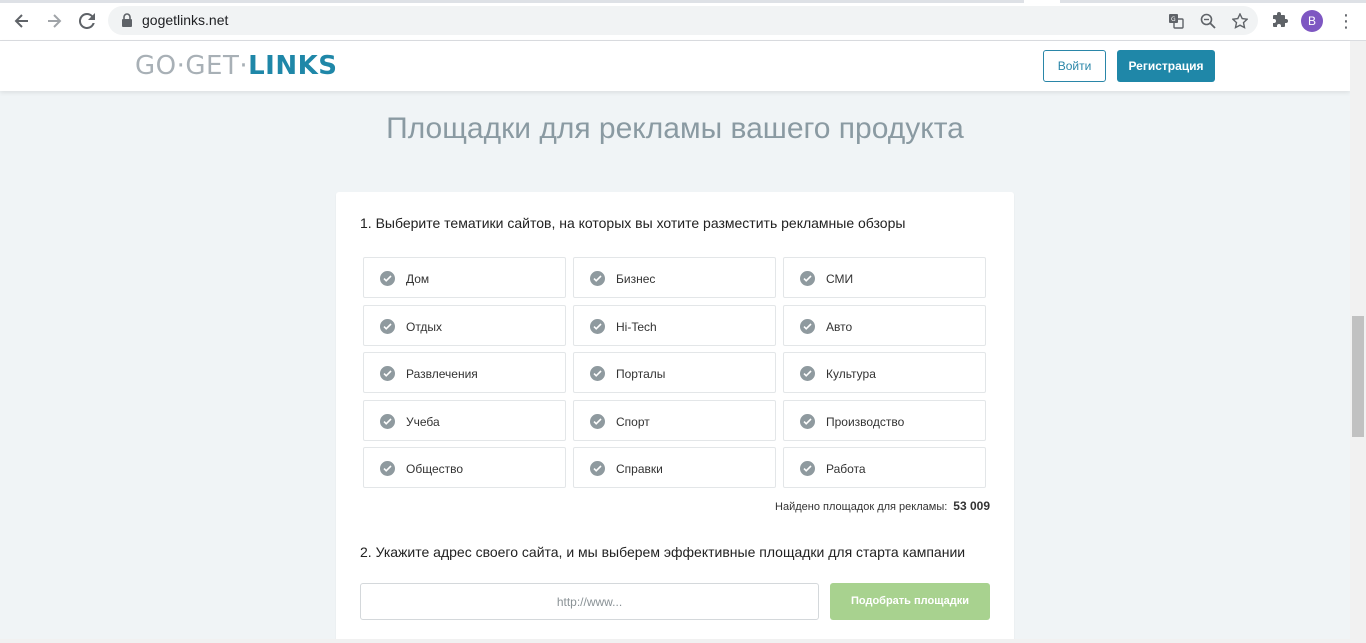  I want to click on topic-option: Отдых, so click(464, 325).